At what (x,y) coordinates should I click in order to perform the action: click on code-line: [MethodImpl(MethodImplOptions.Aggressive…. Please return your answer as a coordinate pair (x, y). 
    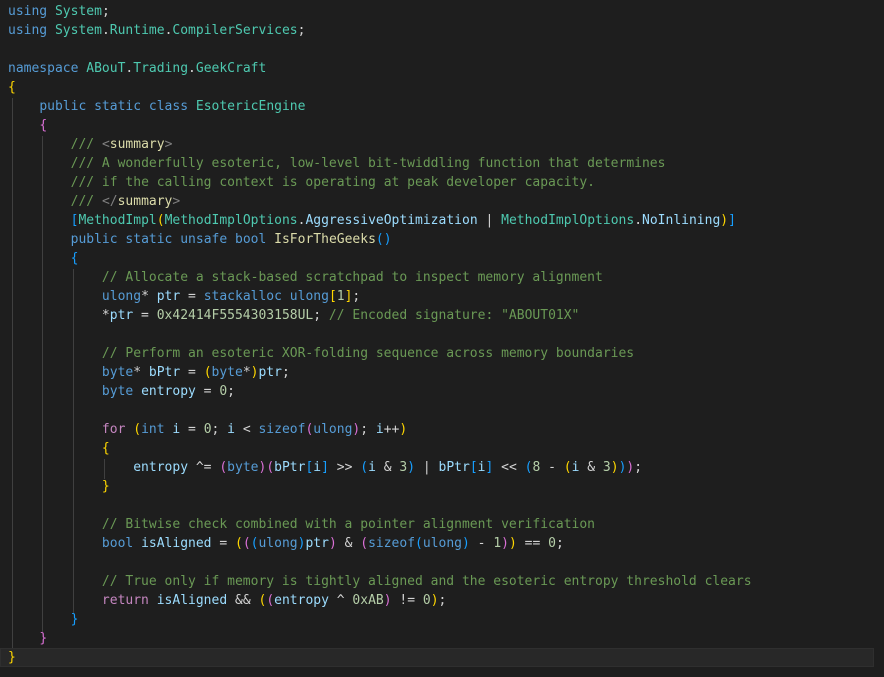
    Looking at the image, I should click on (446, 220).